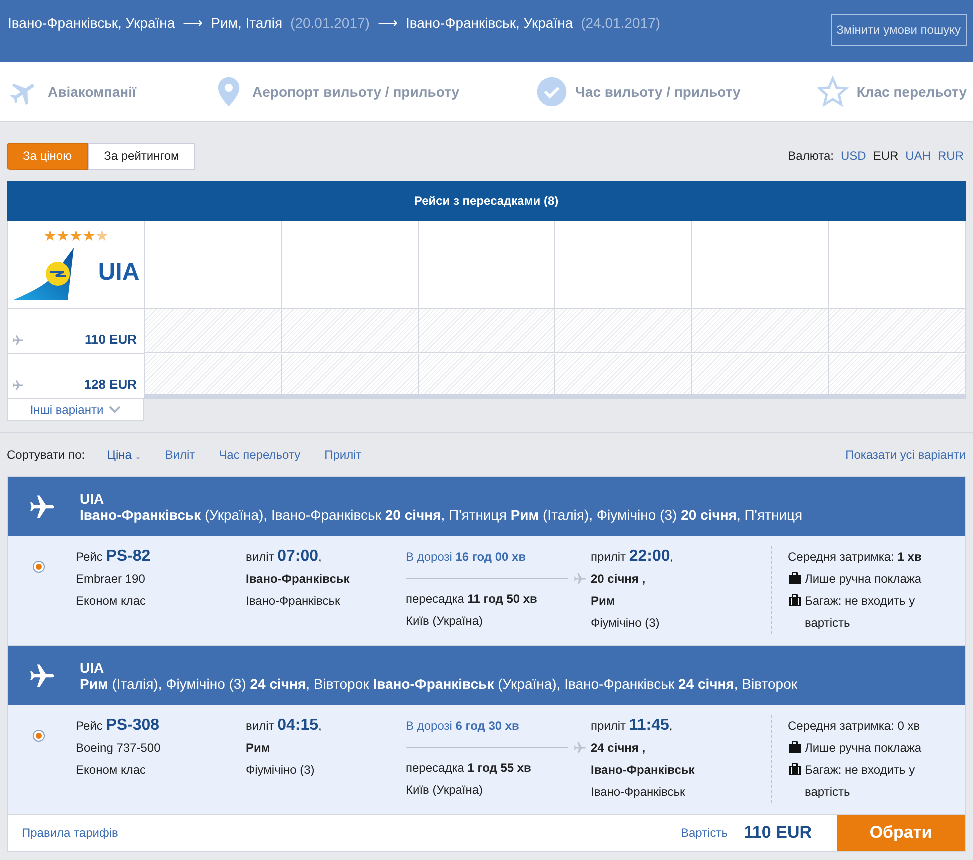  What do you see at coordinates (298, 579) in the screenshot?
I see `departure-city: Івано-Франківськ` at bounding box center [298, 579].